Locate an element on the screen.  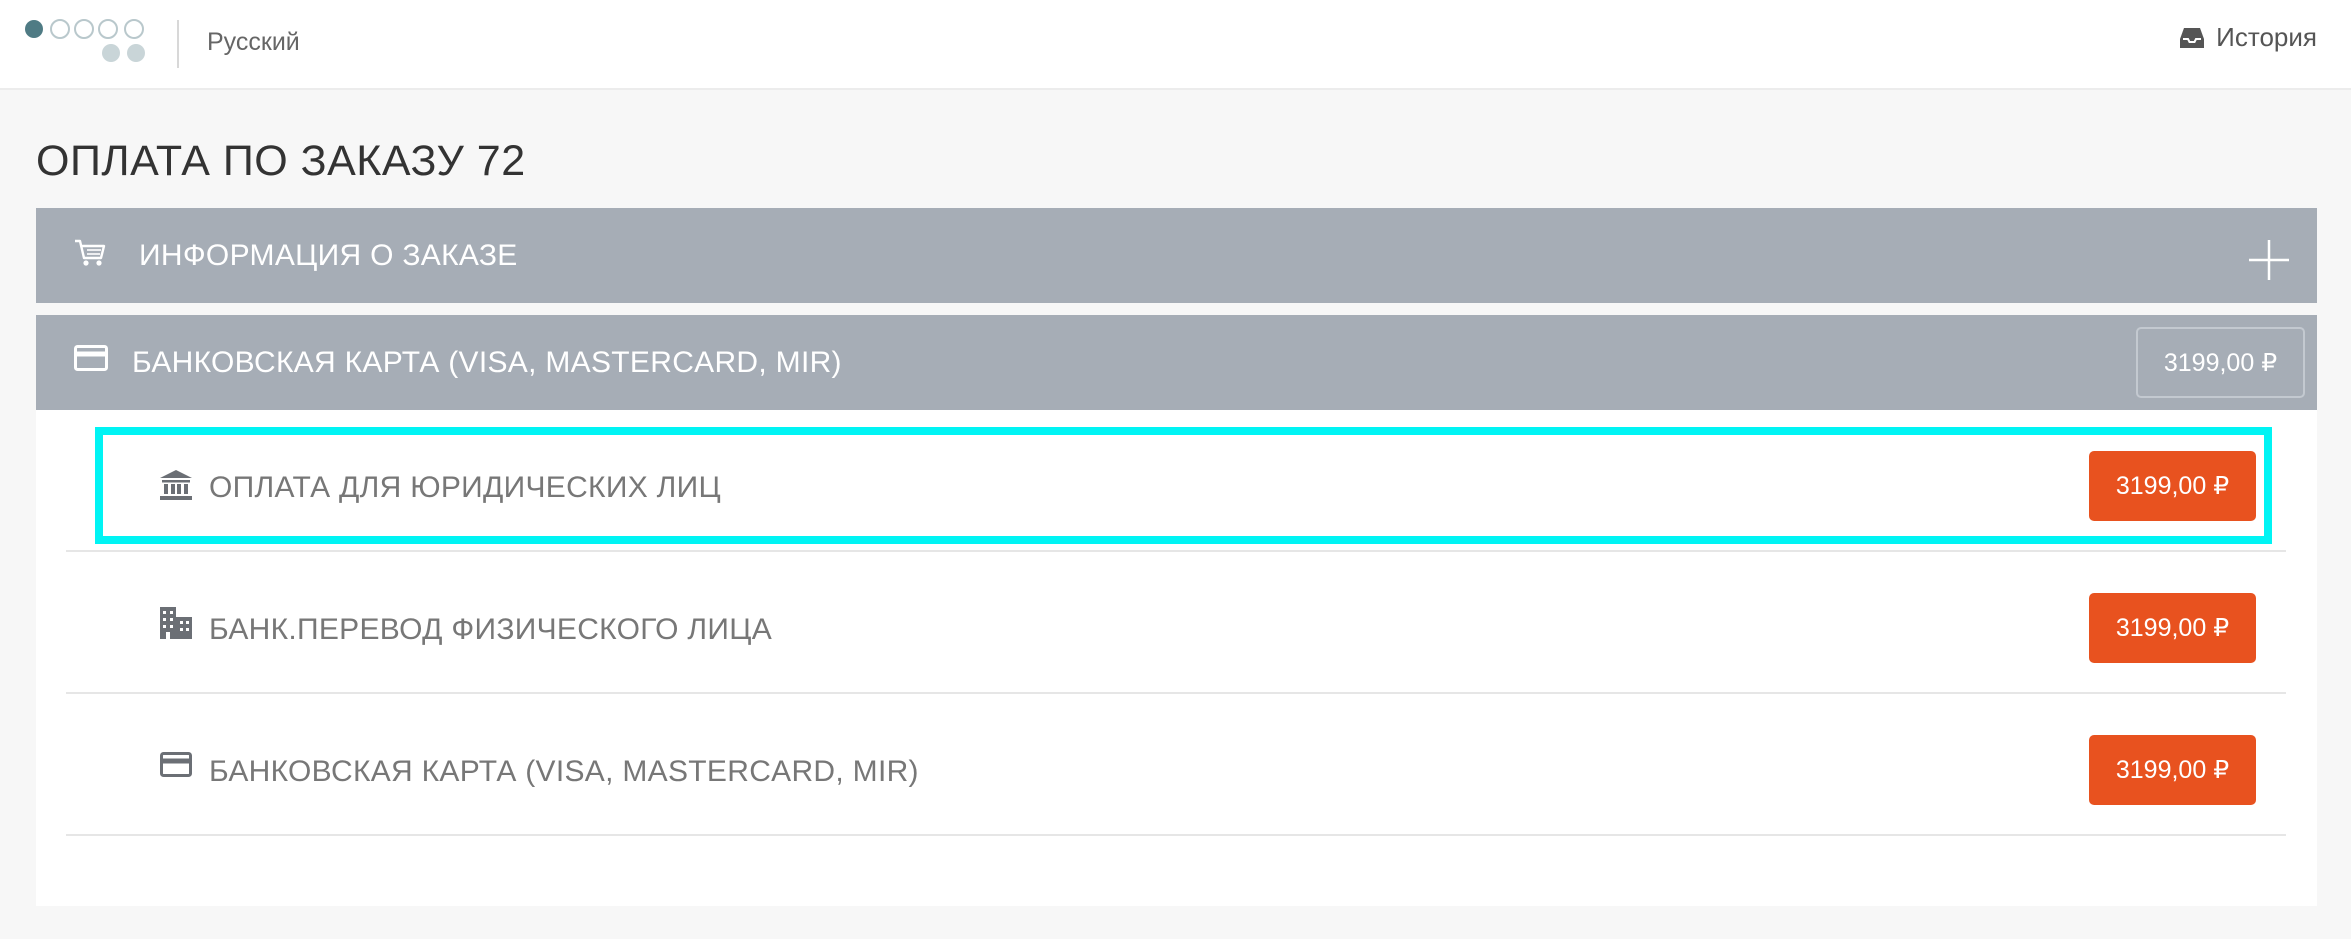
bank-icon is located at coordinates (176, 487).